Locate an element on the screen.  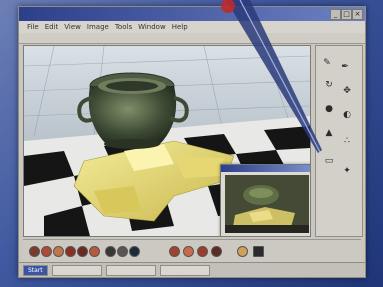
sphere-icon: ● is located at coordinates (329, 109).